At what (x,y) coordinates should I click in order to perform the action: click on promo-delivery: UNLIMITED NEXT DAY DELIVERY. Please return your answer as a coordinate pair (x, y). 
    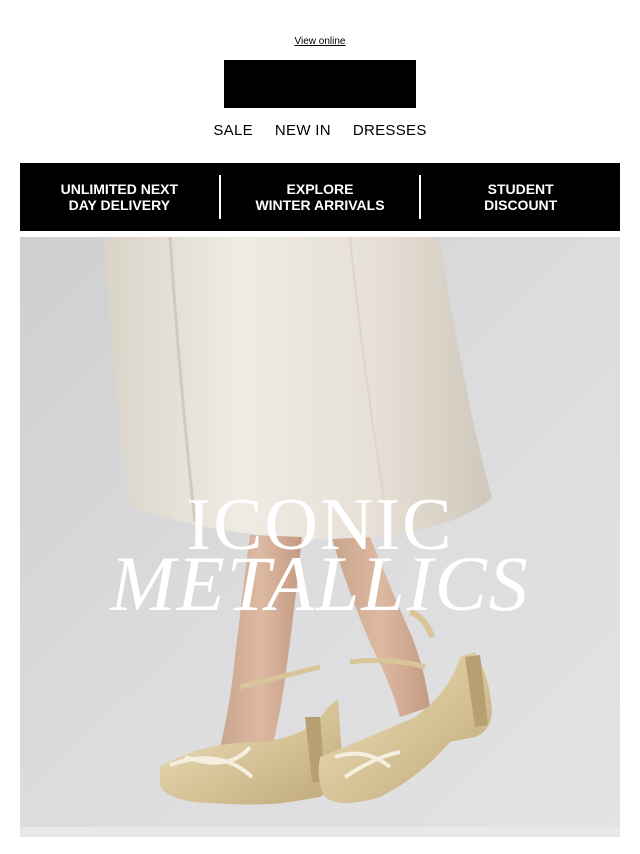
    Looking at the image, I should click on (119, 197).